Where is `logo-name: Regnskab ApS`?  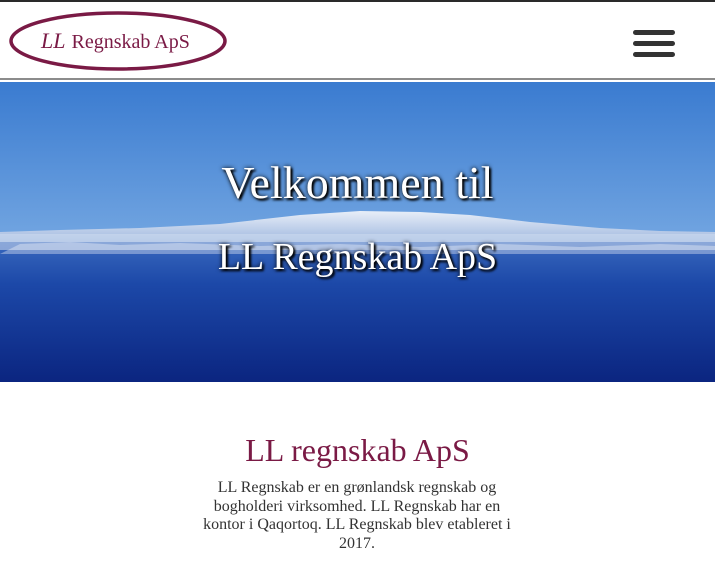 logo-name: Regnskab ApS is located at coordinates (130, 42).